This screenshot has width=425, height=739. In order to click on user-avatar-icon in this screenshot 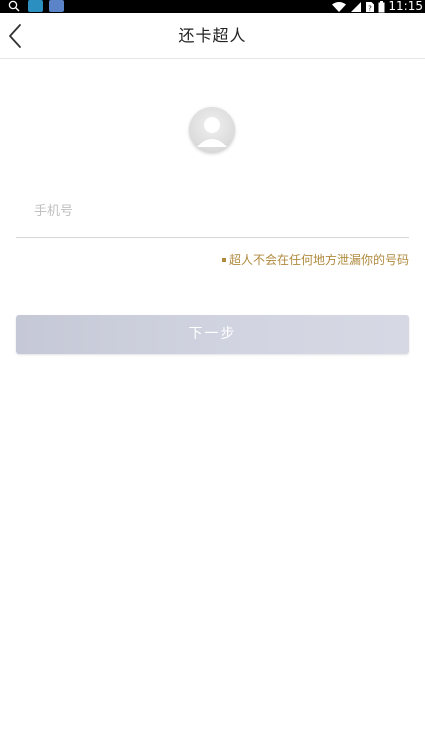, I will do `click(212, 130)`.